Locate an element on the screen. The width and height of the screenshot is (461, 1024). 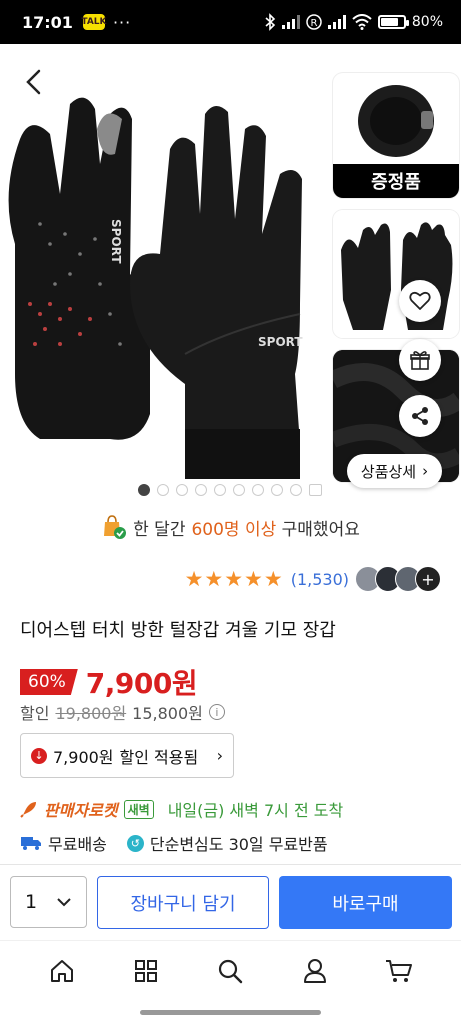
home-icon is located at coordinates (62, 970).